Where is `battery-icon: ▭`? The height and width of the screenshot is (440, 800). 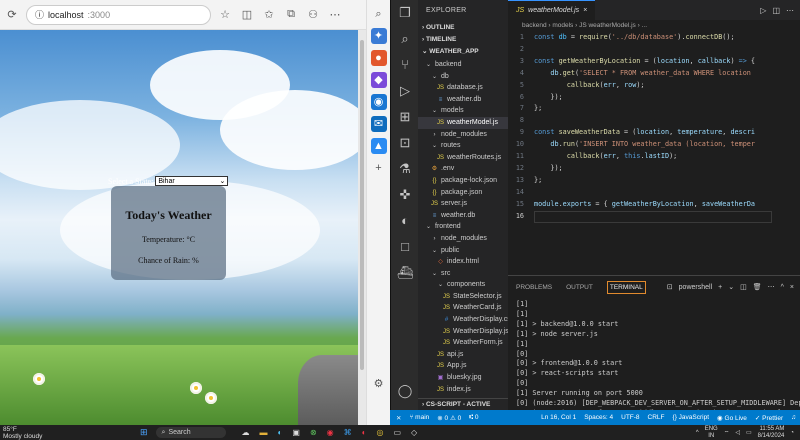 battery-icon: ▭ is located at coordinates (749, 432).